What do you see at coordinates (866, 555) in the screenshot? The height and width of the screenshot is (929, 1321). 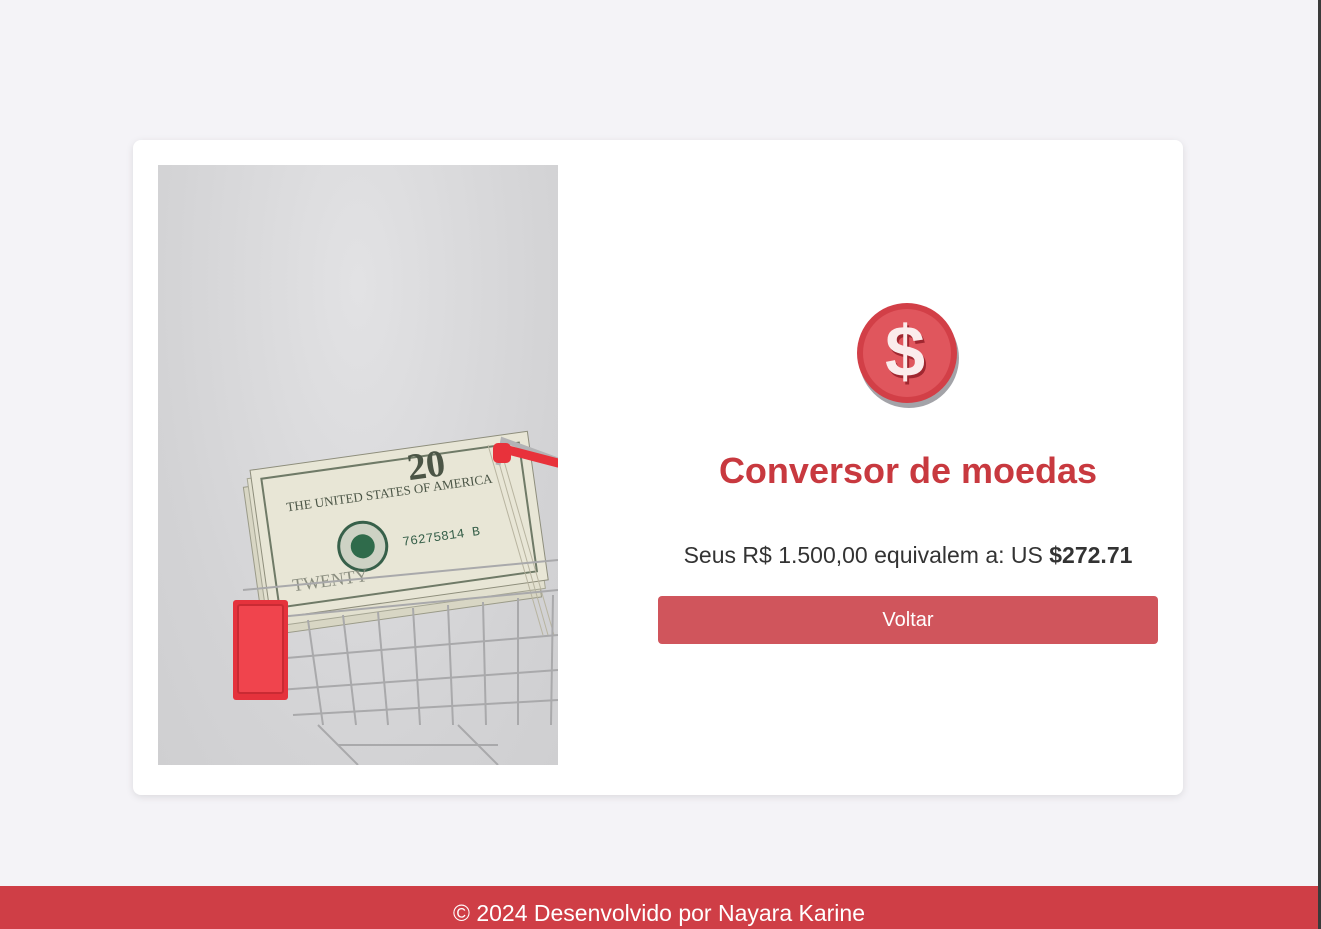 I see `result-prefix: Seus R$ 1.500,00 equivalem a: US` at bounding box center [866, 555].